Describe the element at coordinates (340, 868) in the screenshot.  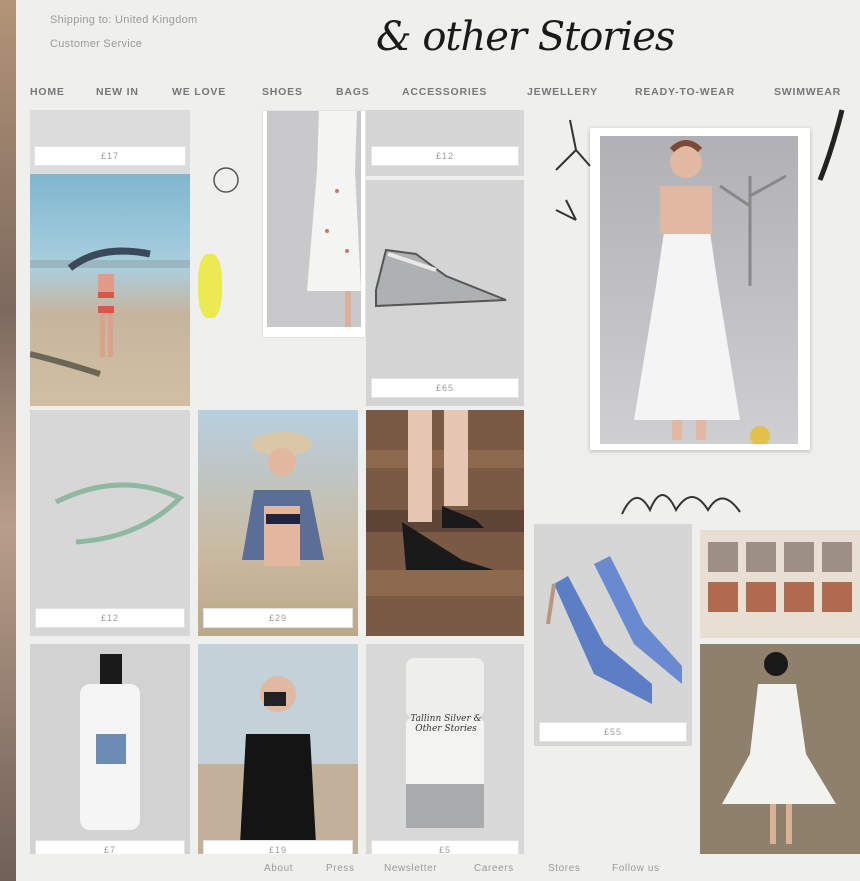
I see `footer-press: Press` at that location.